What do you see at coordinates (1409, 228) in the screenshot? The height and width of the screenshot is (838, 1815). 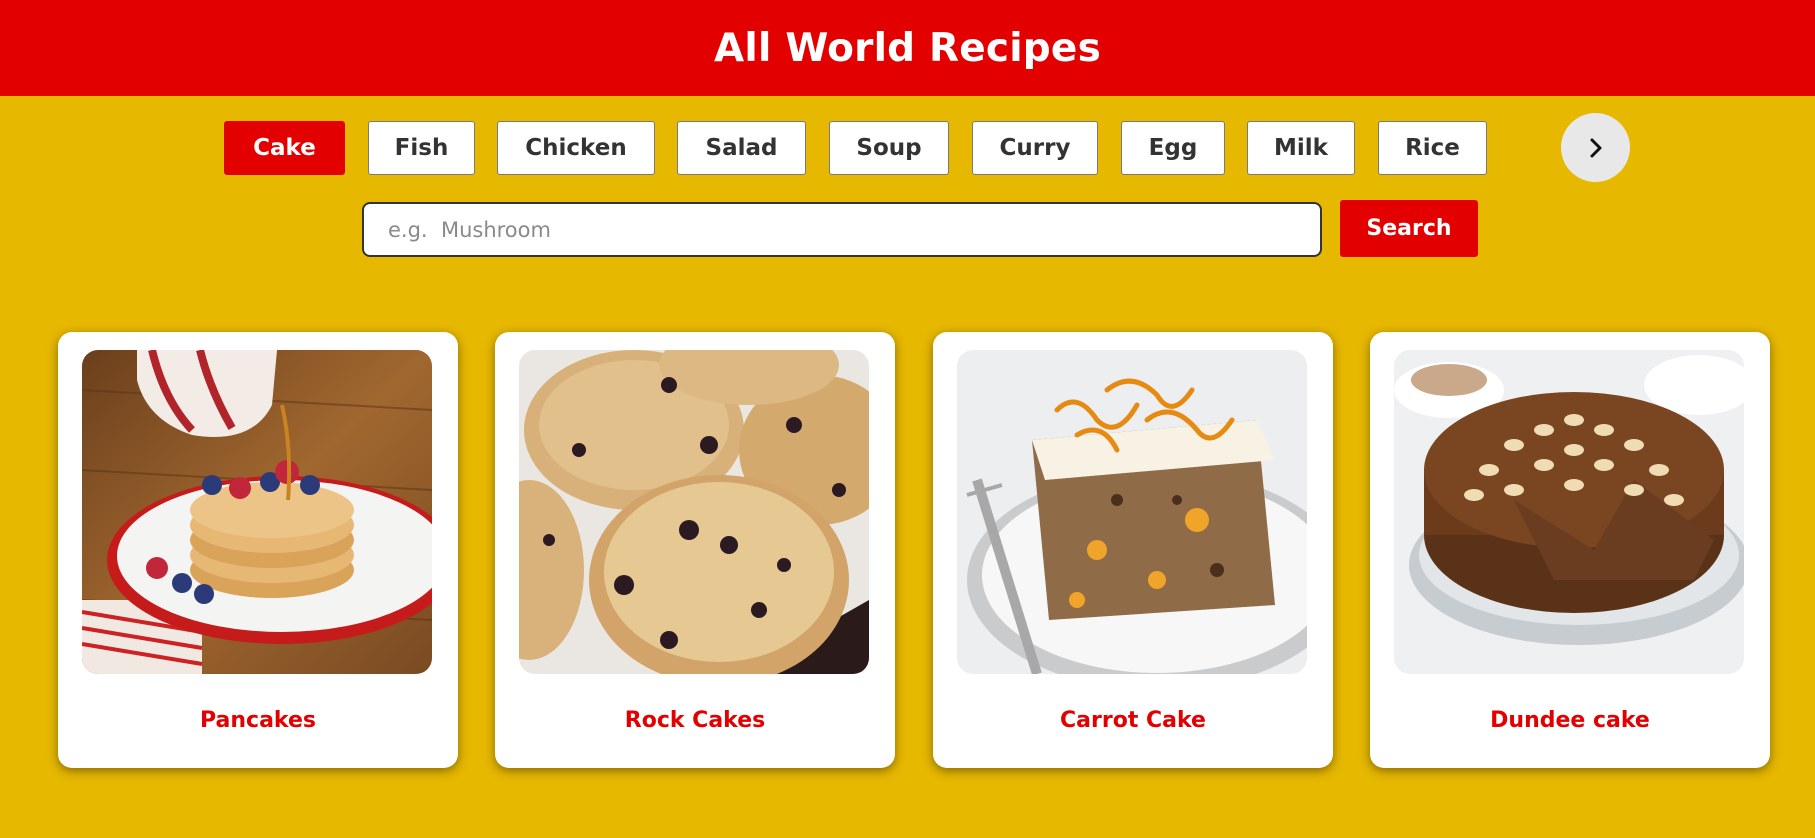 I see `search-button: Search` at bounding box center [1409, 228].